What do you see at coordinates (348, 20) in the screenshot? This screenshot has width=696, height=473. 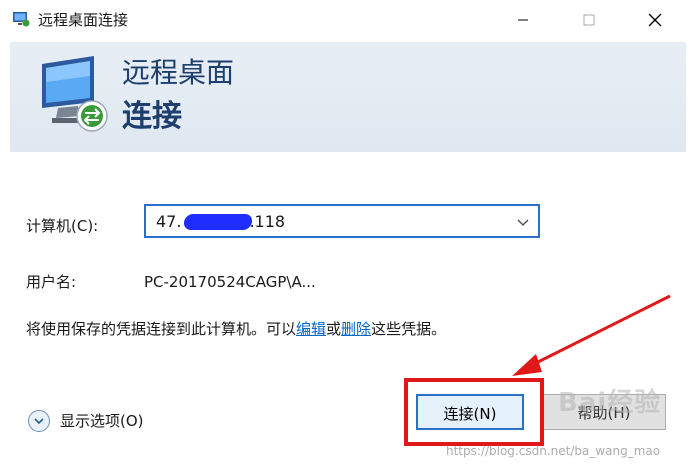 I see `title-bar: 远程桌面连接` at bounding box center [348, 20].